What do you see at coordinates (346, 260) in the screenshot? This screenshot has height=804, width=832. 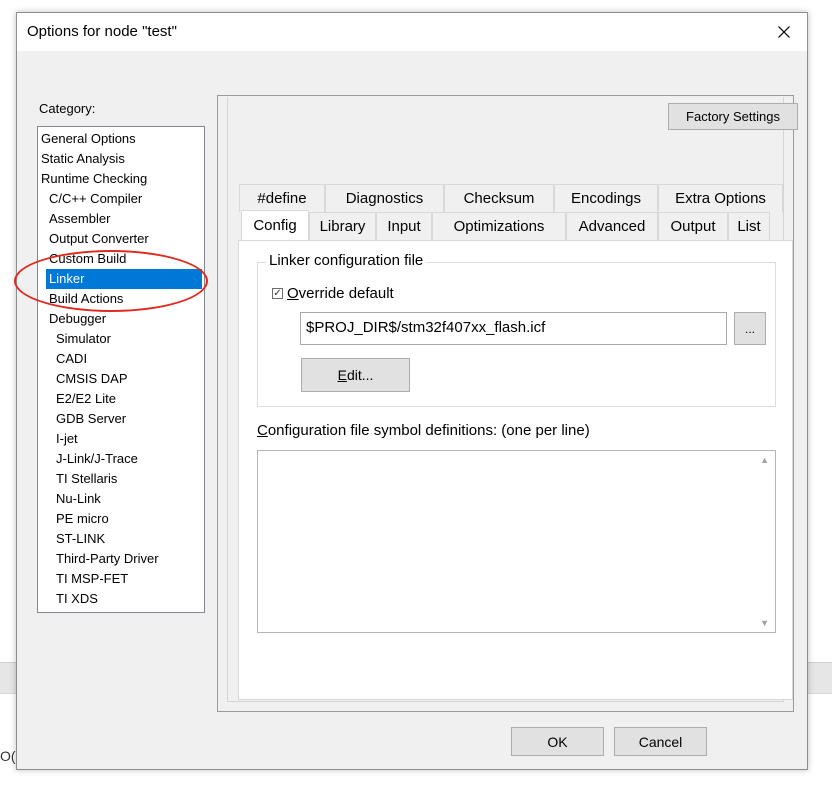 I see `linker-config-group-title: Linker configuration file` at bounding box center [346, 260].